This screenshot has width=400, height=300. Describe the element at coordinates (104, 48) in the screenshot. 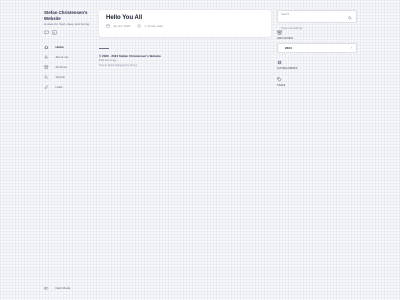

I see `footer-divider` at that location.